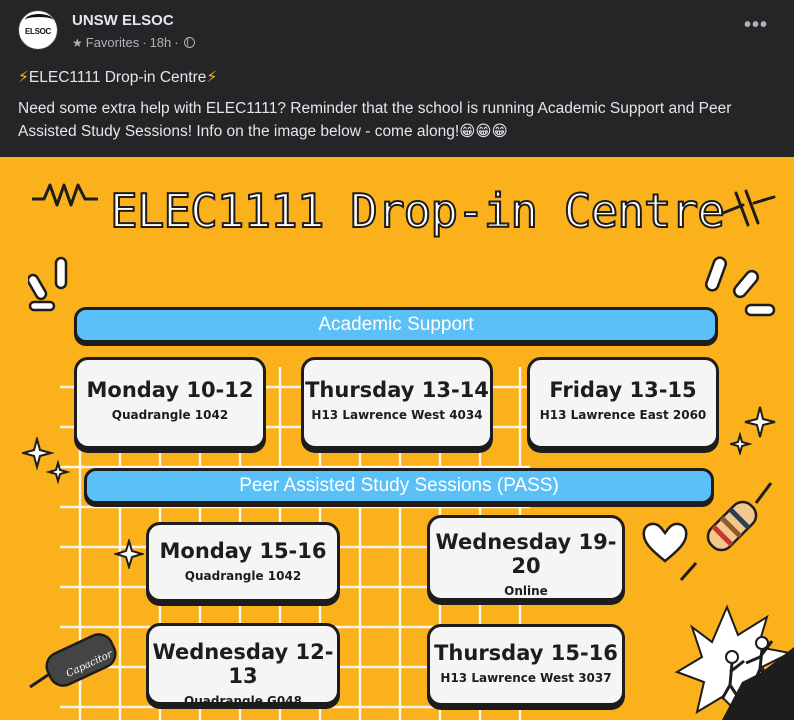  What do you see at coordinates (526, 591) in the screenshot?
I see `session-location: Online` at bounding box center [526, 591].